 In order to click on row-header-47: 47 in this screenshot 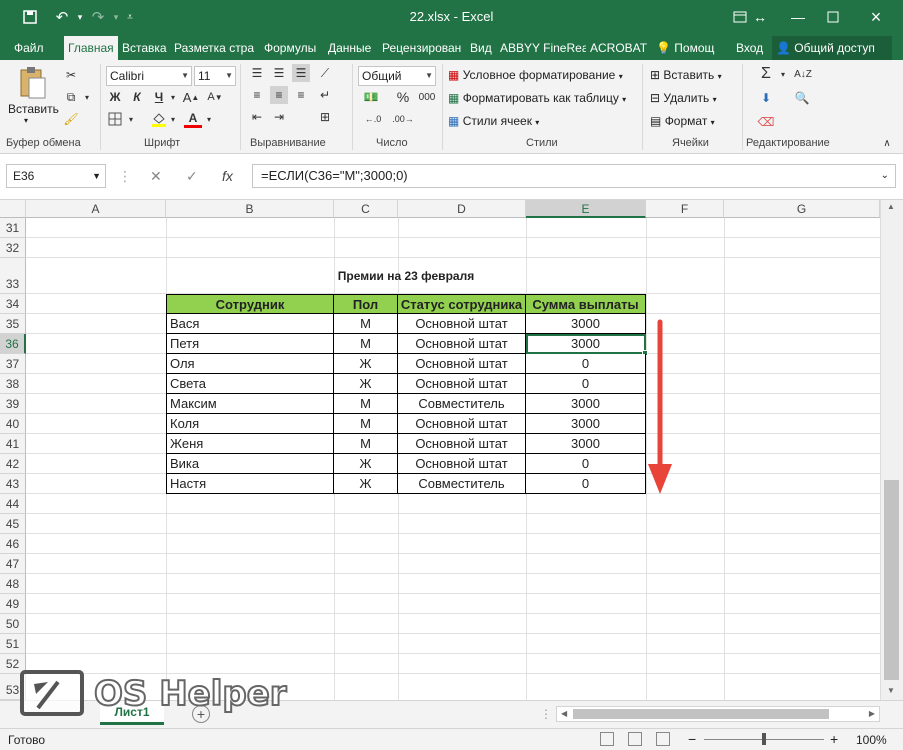, I will do `click(13, 564)`.